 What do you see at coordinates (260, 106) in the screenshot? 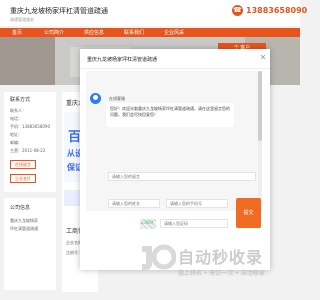
I see `scrollbar-thumb` at bounding box center [260, 106].